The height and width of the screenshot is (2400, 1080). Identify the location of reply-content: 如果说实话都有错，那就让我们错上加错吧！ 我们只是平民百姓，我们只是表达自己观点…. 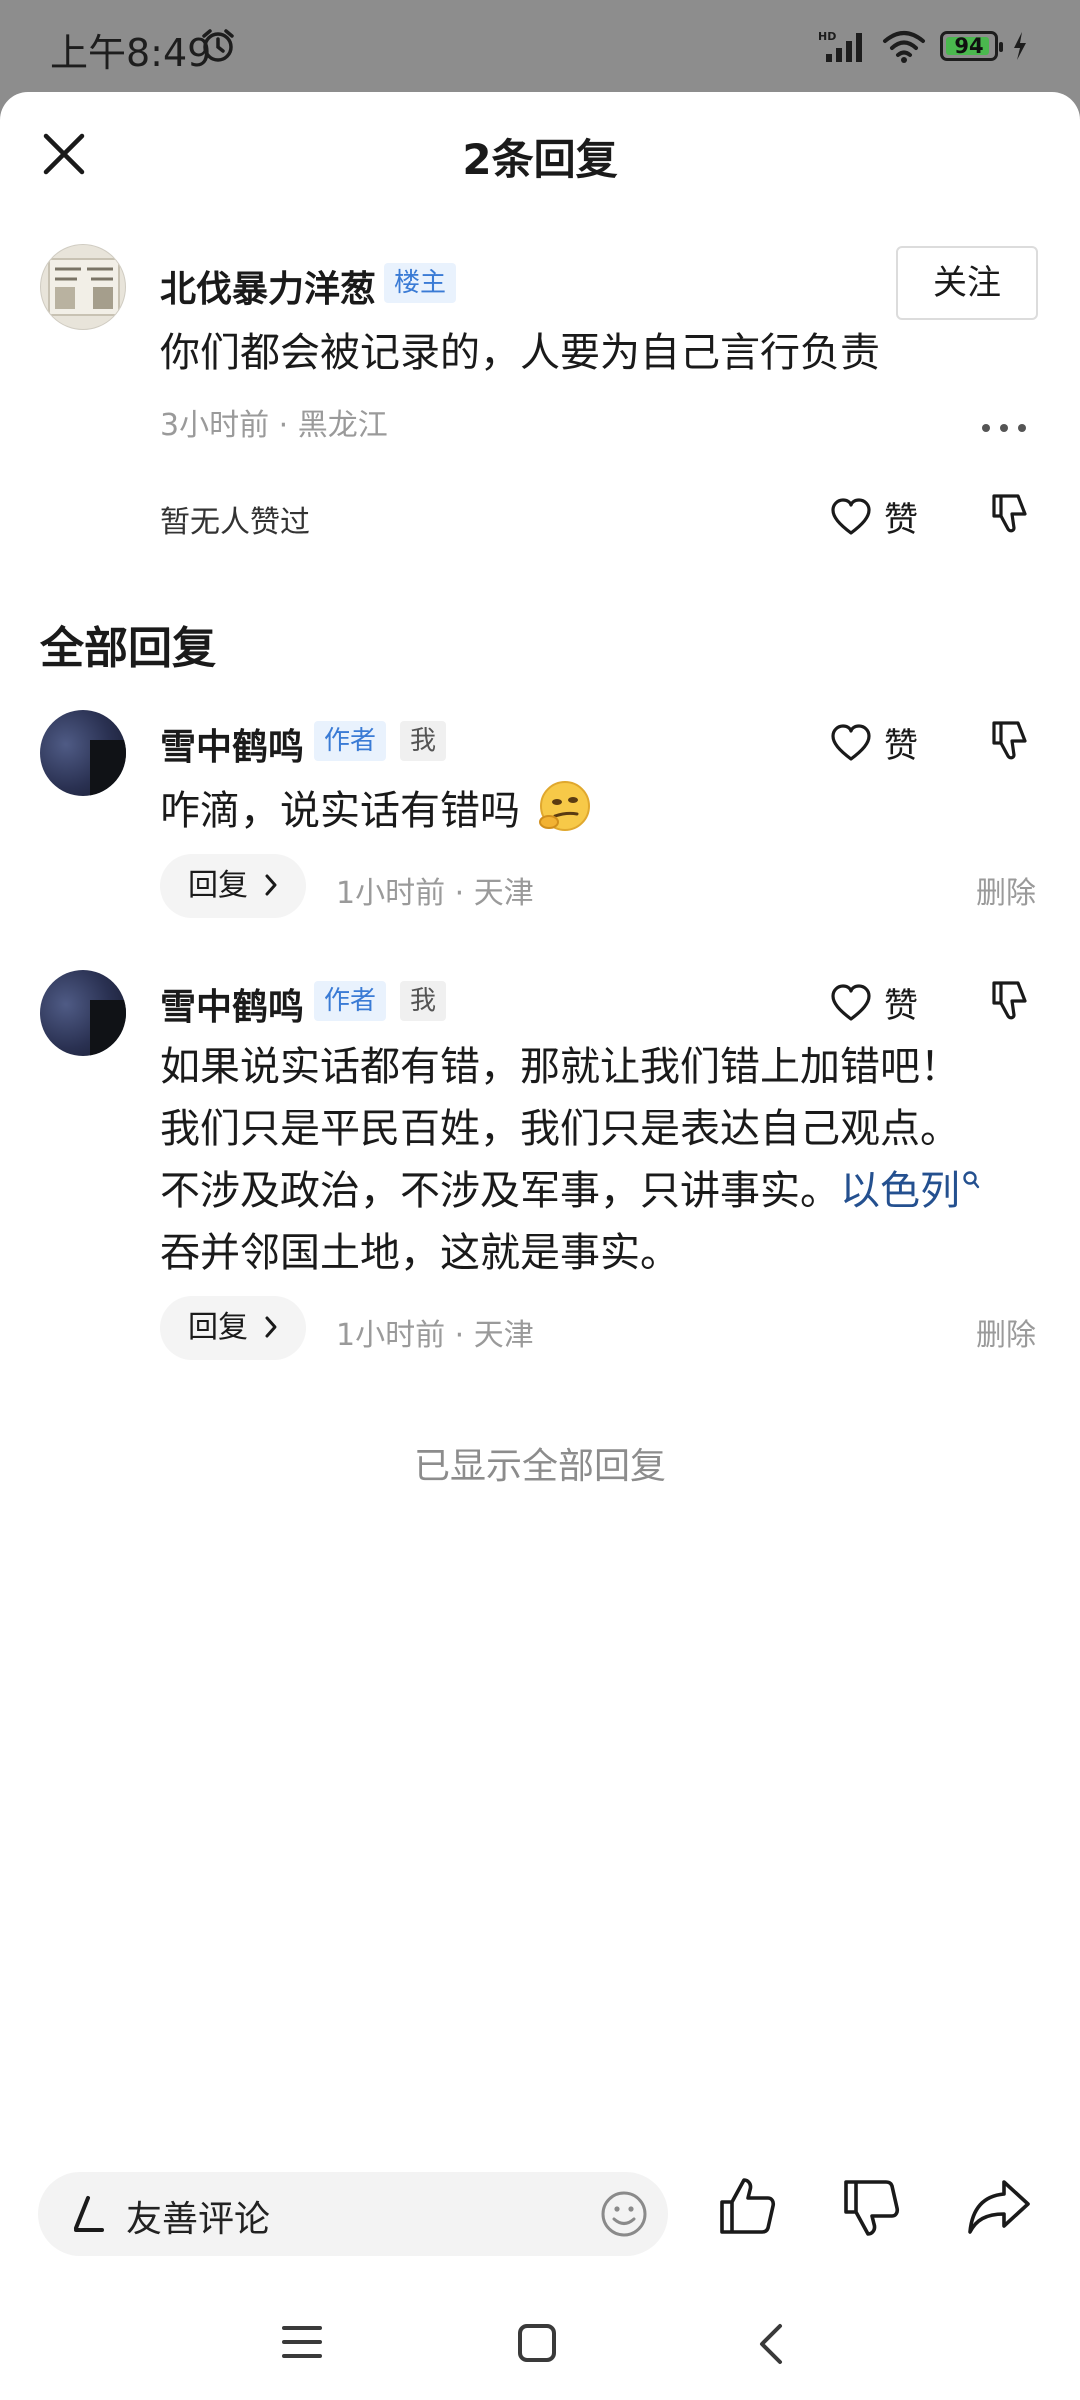
(600, 1160).